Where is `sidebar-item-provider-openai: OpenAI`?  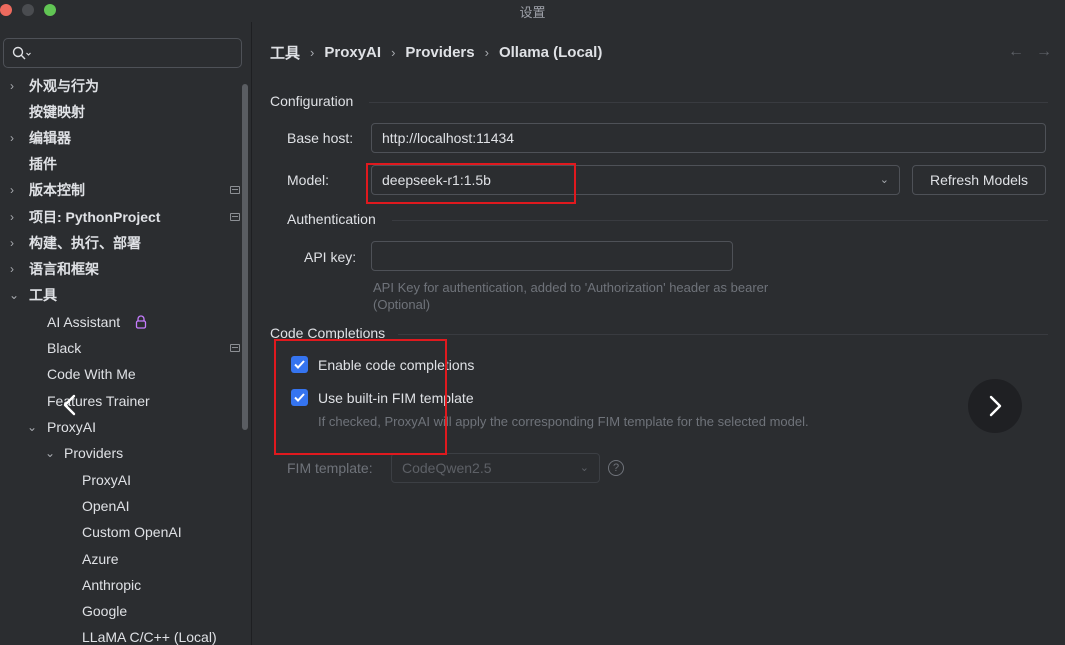 sidebar-item-provider-openai: OpenAI is located at coordinates (105, 506).